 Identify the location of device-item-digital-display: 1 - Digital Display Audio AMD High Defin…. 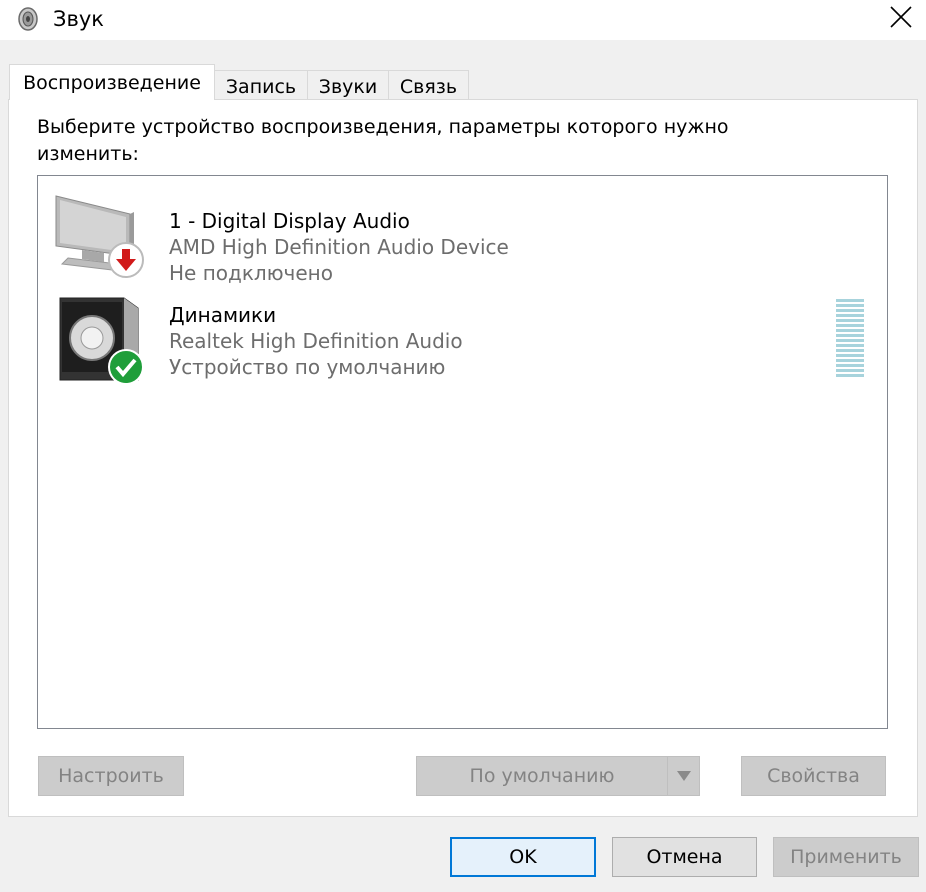
(462, 238).